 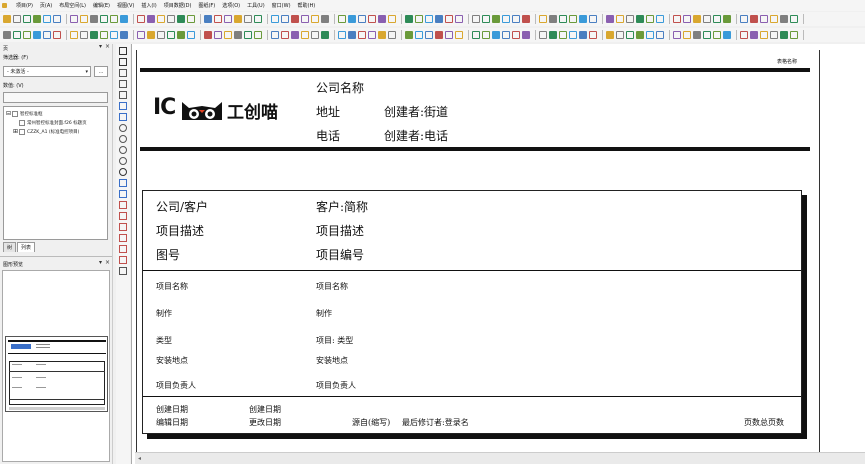 What do you see at coordinates (24, 5) in the screenshot?
I see `menu-item-0: 项目(P)` at bounding box center [24, 5].